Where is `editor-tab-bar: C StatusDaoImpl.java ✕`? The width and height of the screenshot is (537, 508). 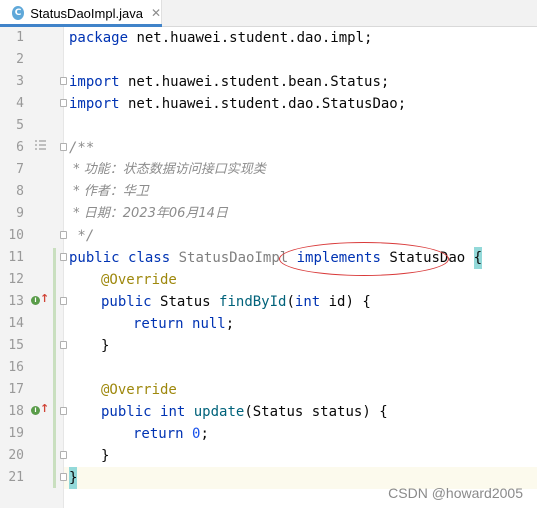 editor-tab-bar: C StatusDaoImpl.java ✕ is located at coordinates (268, 13).